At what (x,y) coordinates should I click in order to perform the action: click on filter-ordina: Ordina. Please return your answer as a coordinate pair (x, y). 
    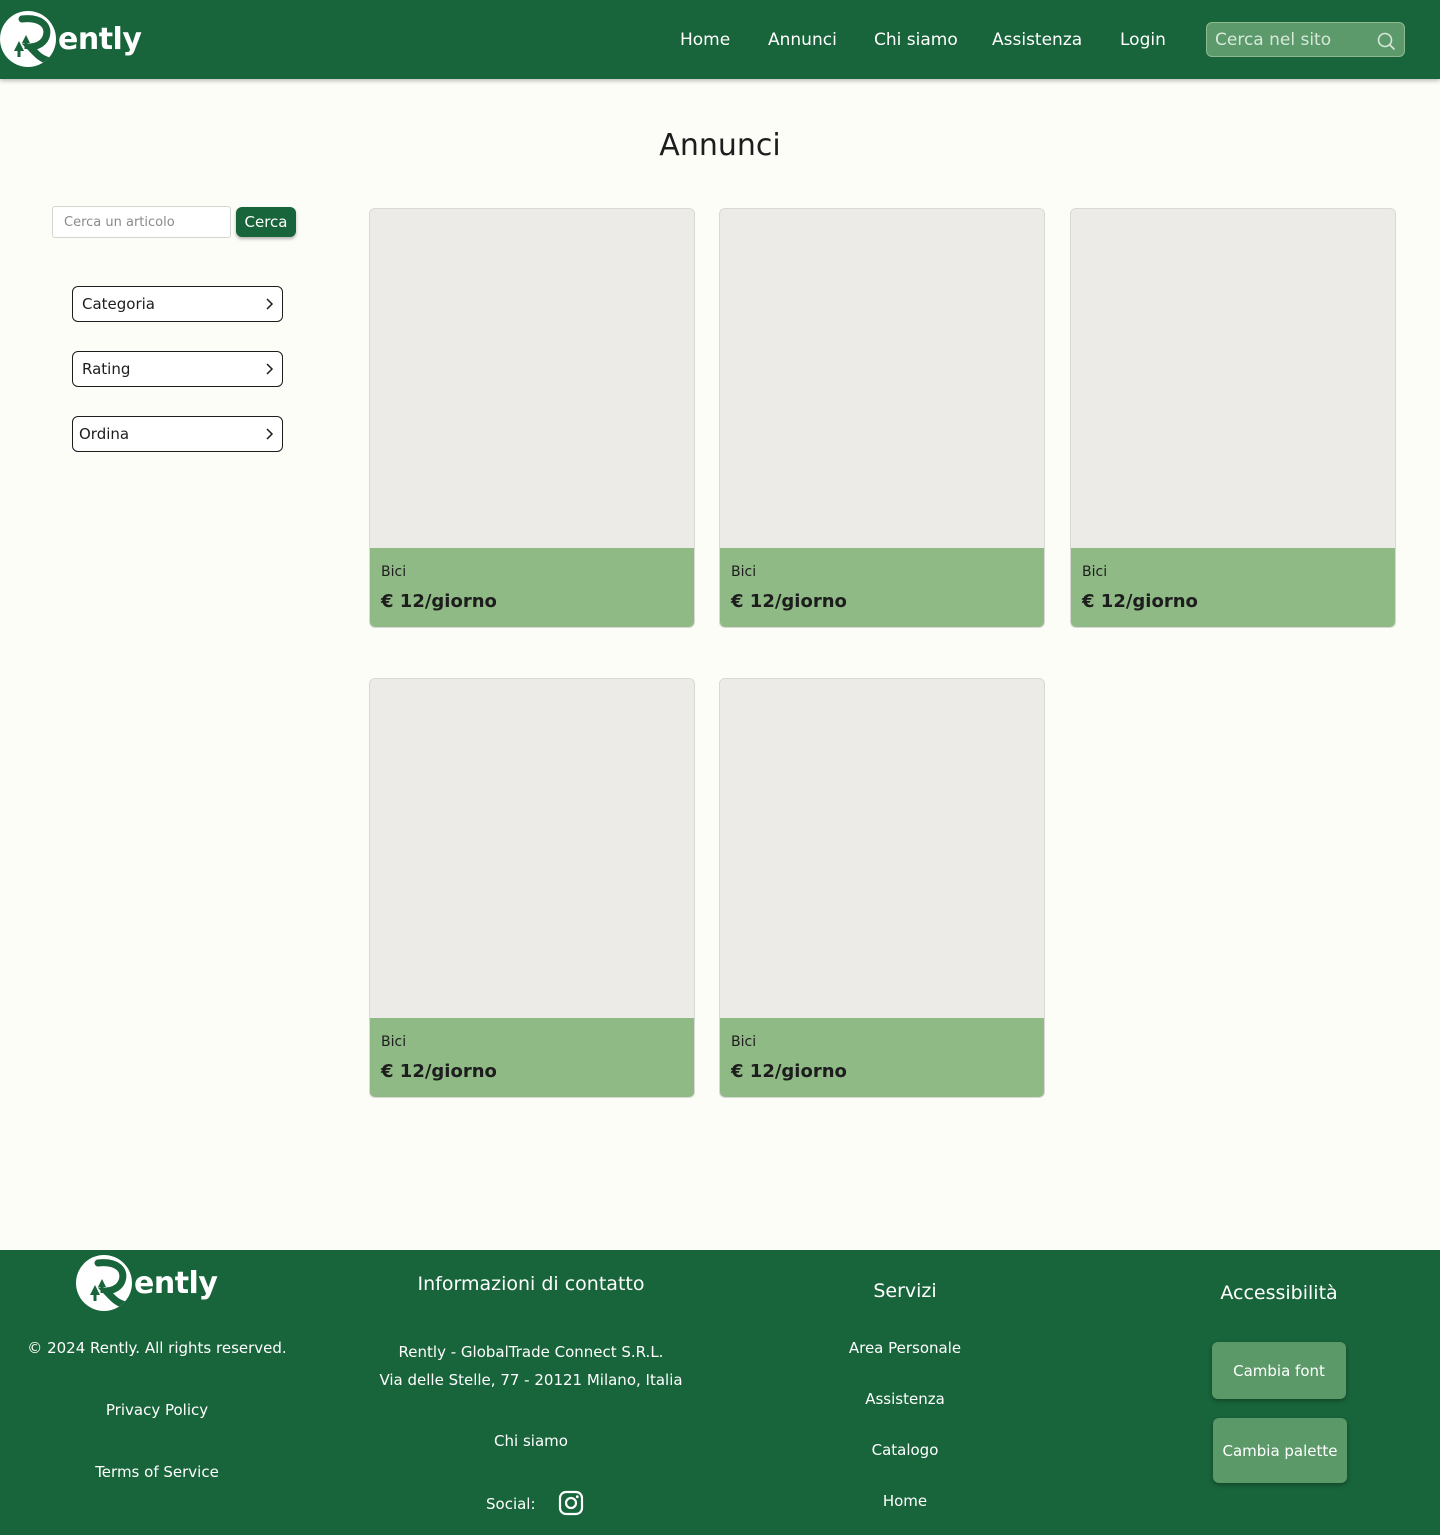
    Looking at the image, I should click on (177, 434).